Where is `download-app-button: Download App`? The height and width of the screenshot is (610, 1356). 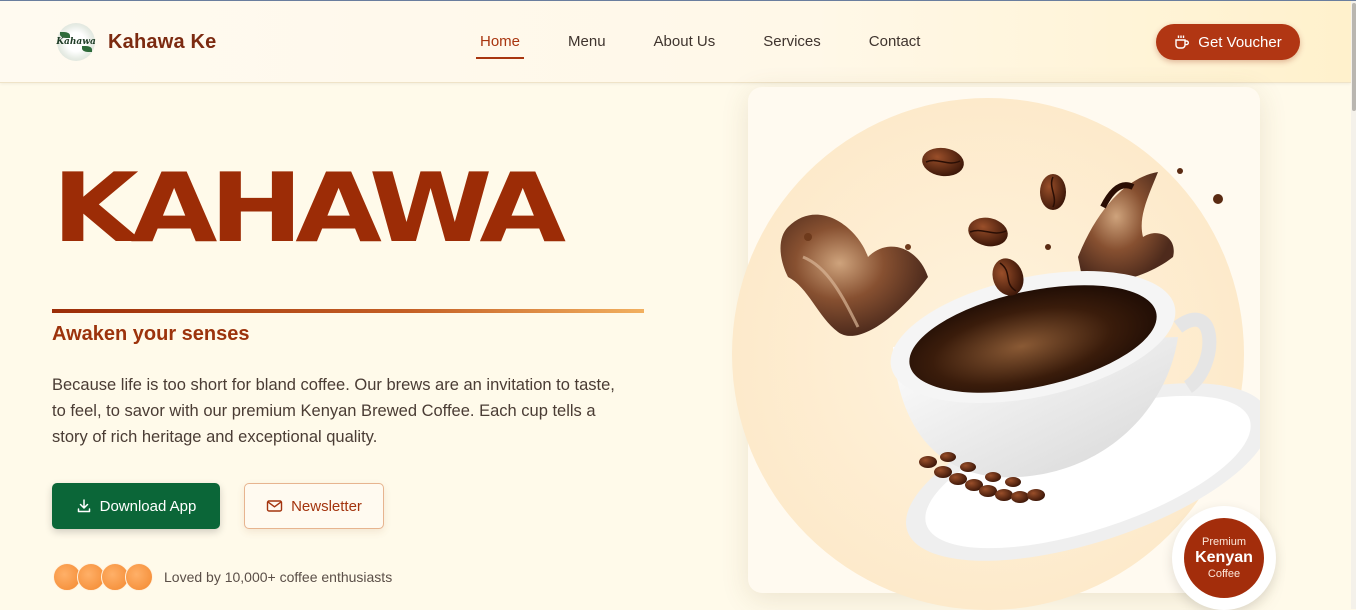 download-app-button: Download App is located at coordinates (136, 506).